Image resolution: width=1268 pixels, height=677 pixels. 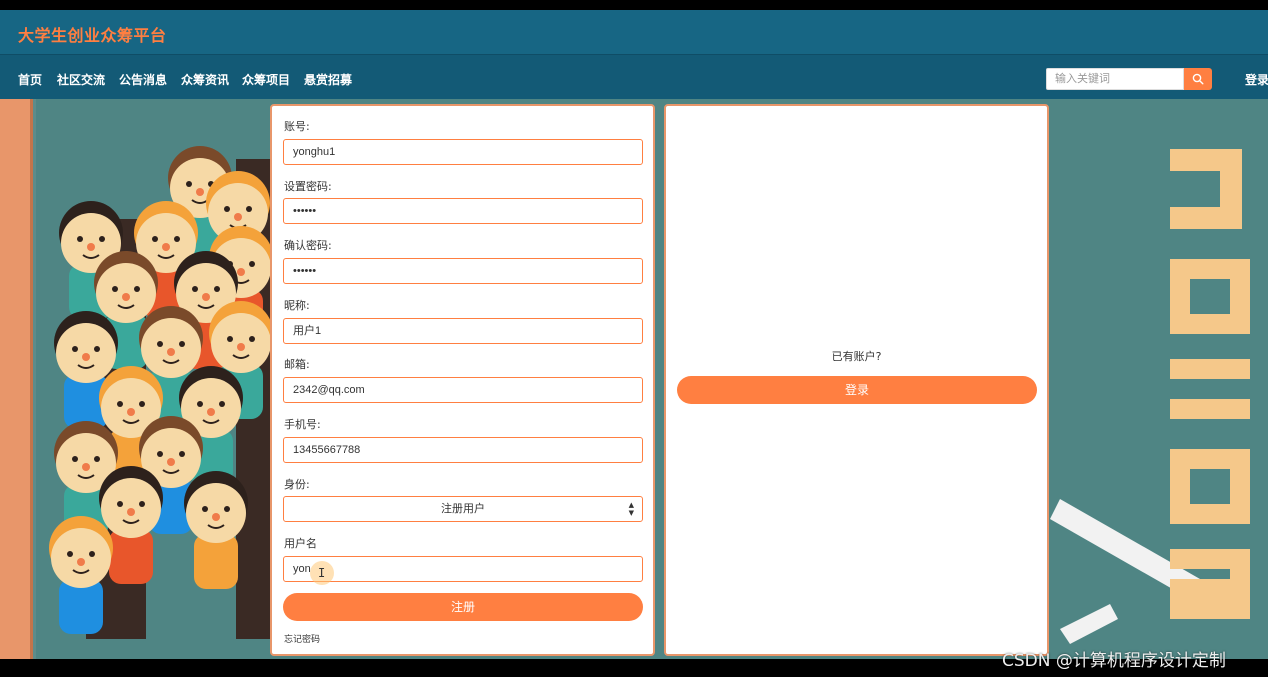 What do you see at coordinates (463, 607) in the screenshot?
I see `register-button: 注册` at bounding box center [463, 607].